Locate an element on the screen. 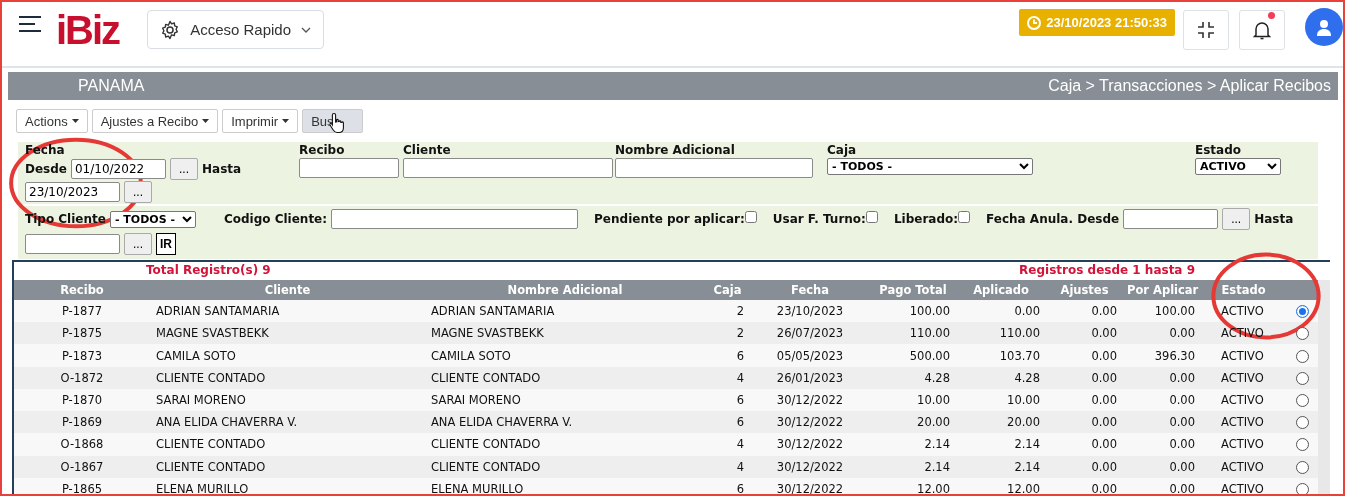 This screenshot has height=496, width=1345. client-type-select: - TODOS - is located at coordinates (152, 219).